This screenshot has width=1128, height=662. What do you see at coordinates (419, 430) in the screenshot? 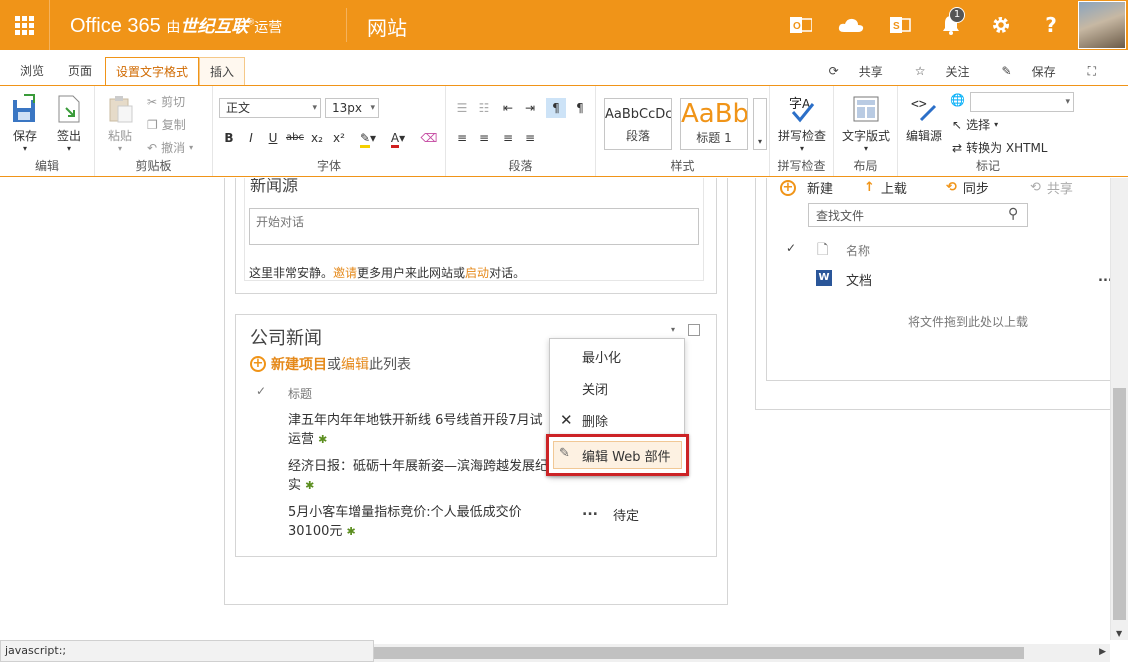
I see `list-item: 津五年内年年地铁开新线 6号线首开段7月试运营 ✱` at bounding box center [419, 430].